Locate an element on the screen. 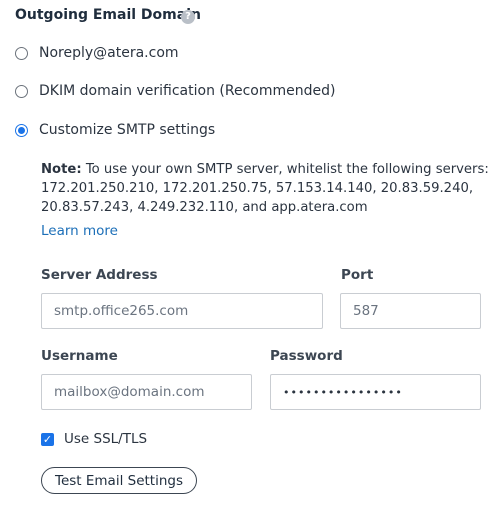 This screenshot has height=505, width=501. username-label: Username is located at coordinates (79, 356).